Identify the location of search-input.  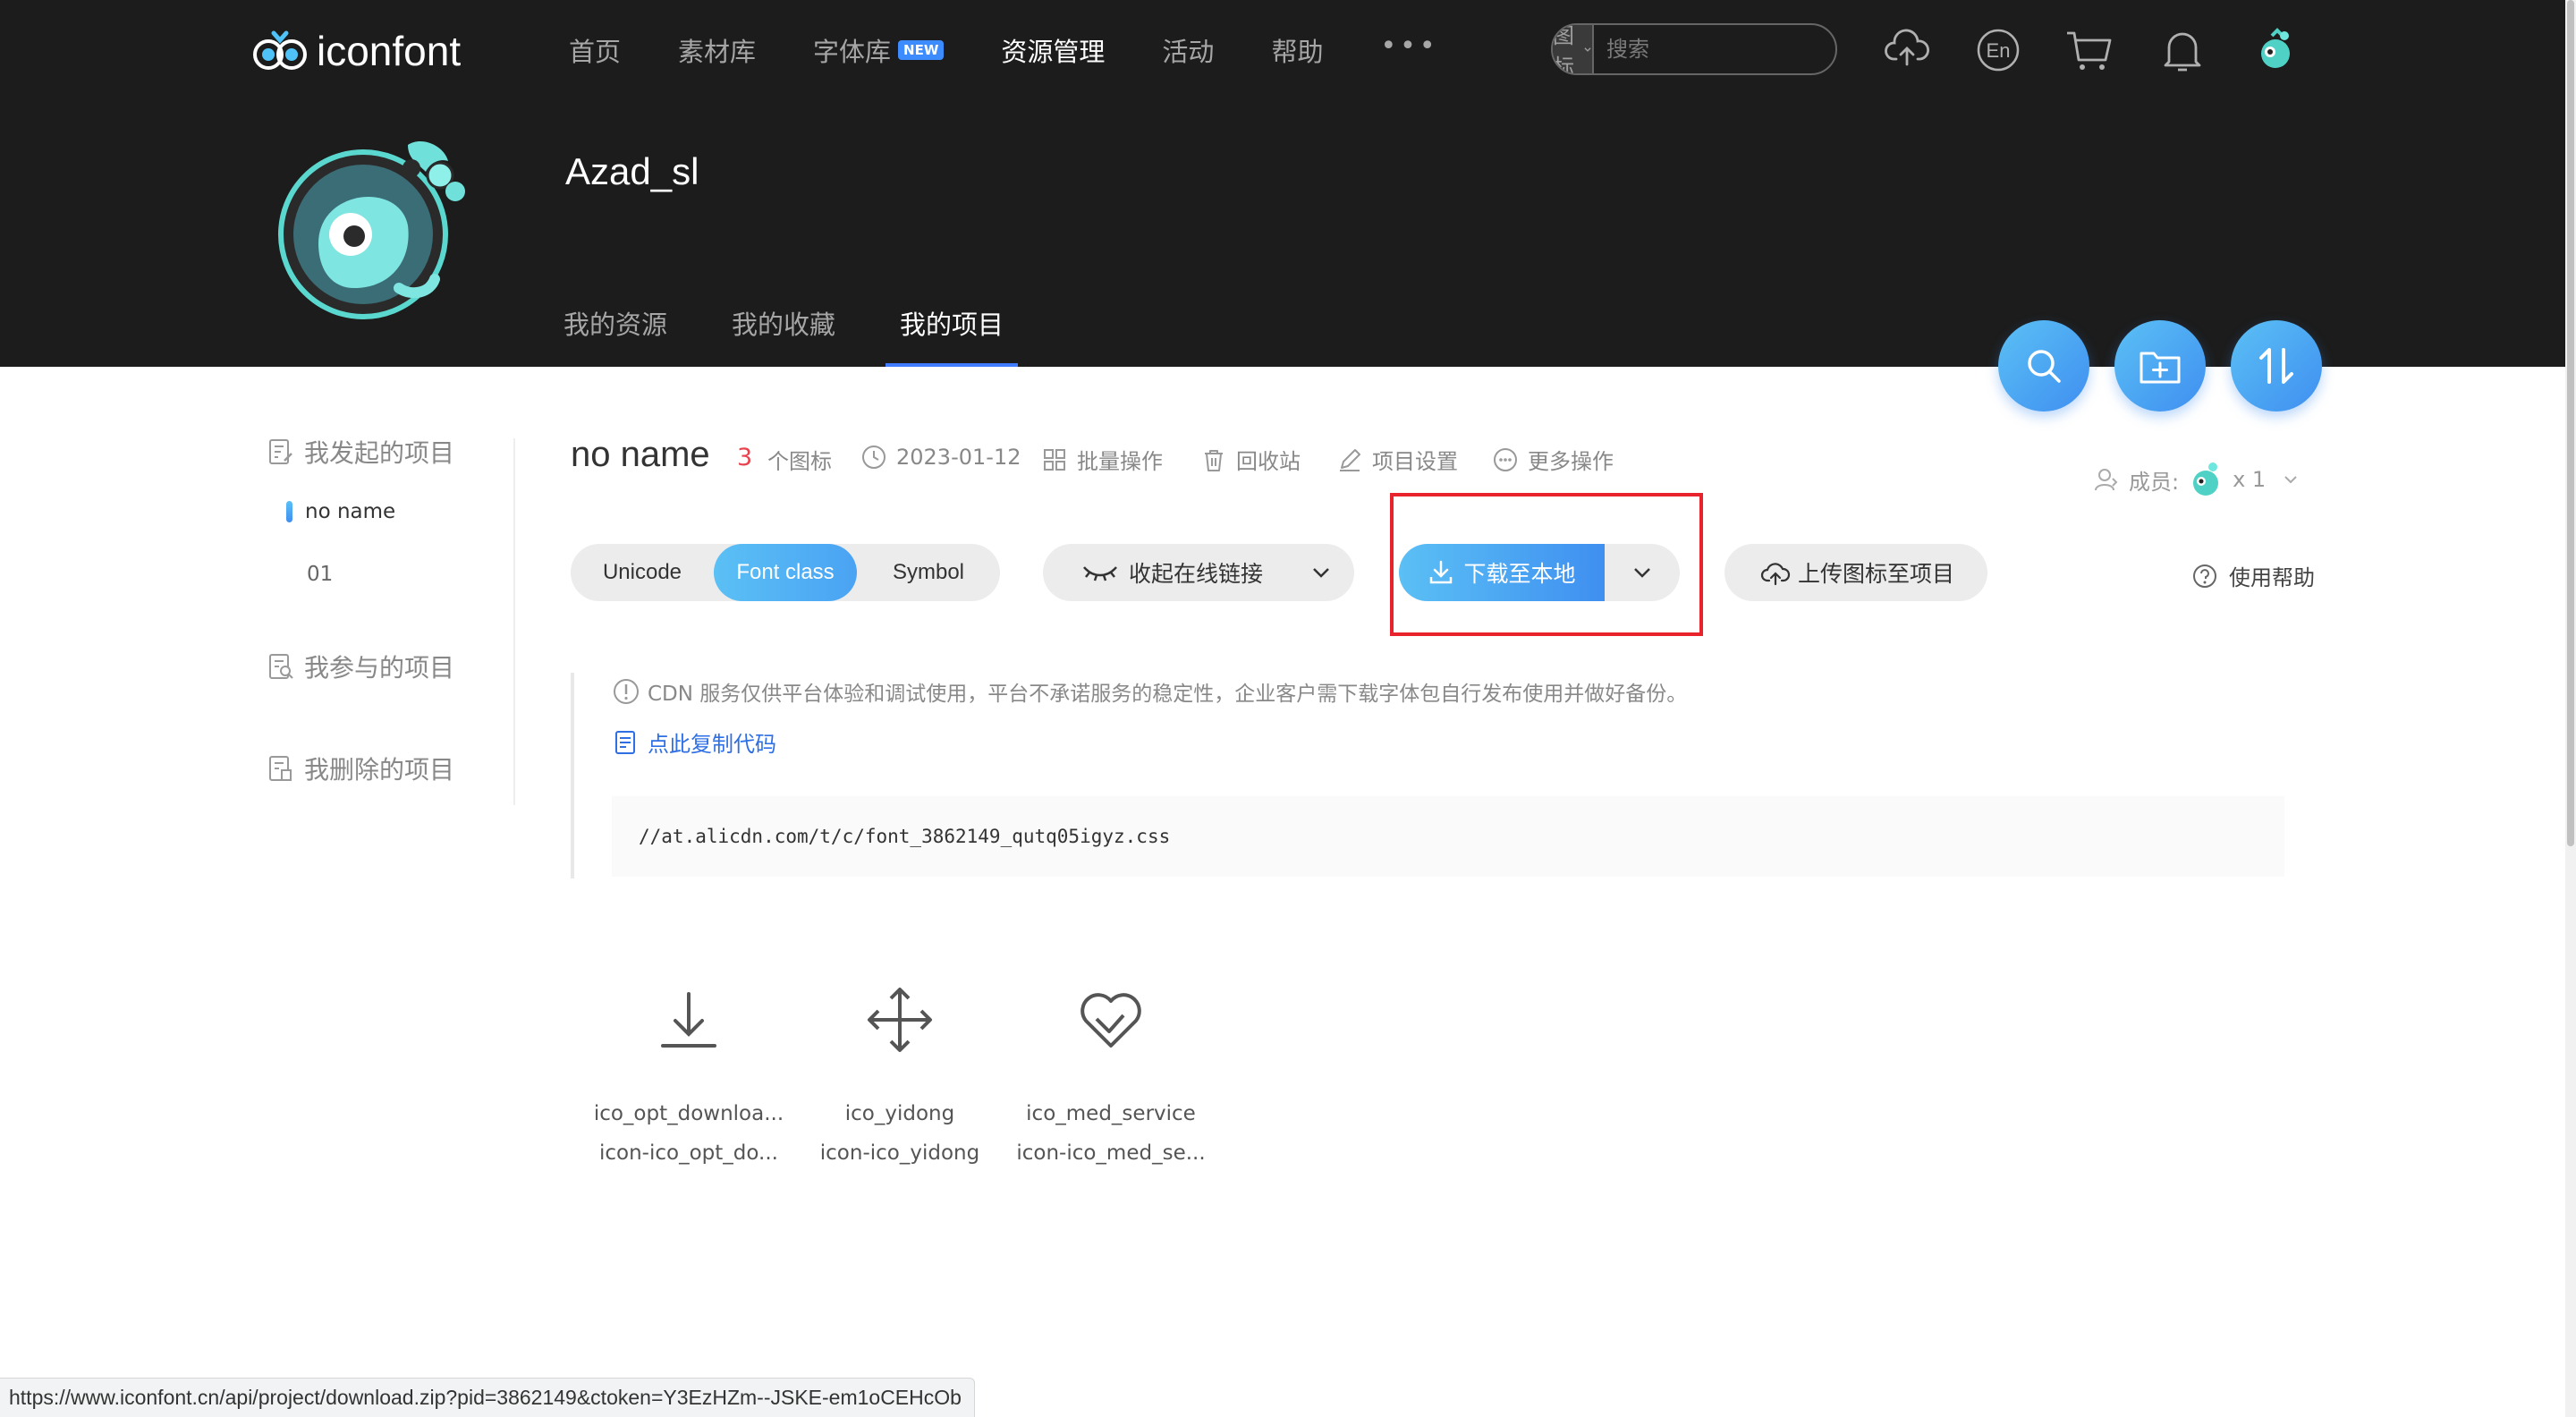
(1714, 49).